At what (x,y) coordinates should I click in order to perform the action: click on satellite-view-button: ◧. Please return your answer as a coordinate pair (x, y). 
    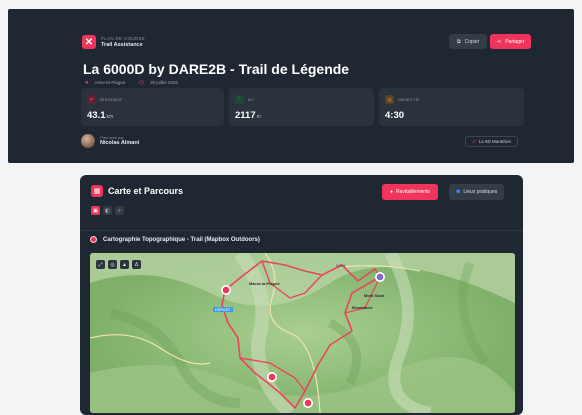
    Looking at the image, I should click on (107, 210).